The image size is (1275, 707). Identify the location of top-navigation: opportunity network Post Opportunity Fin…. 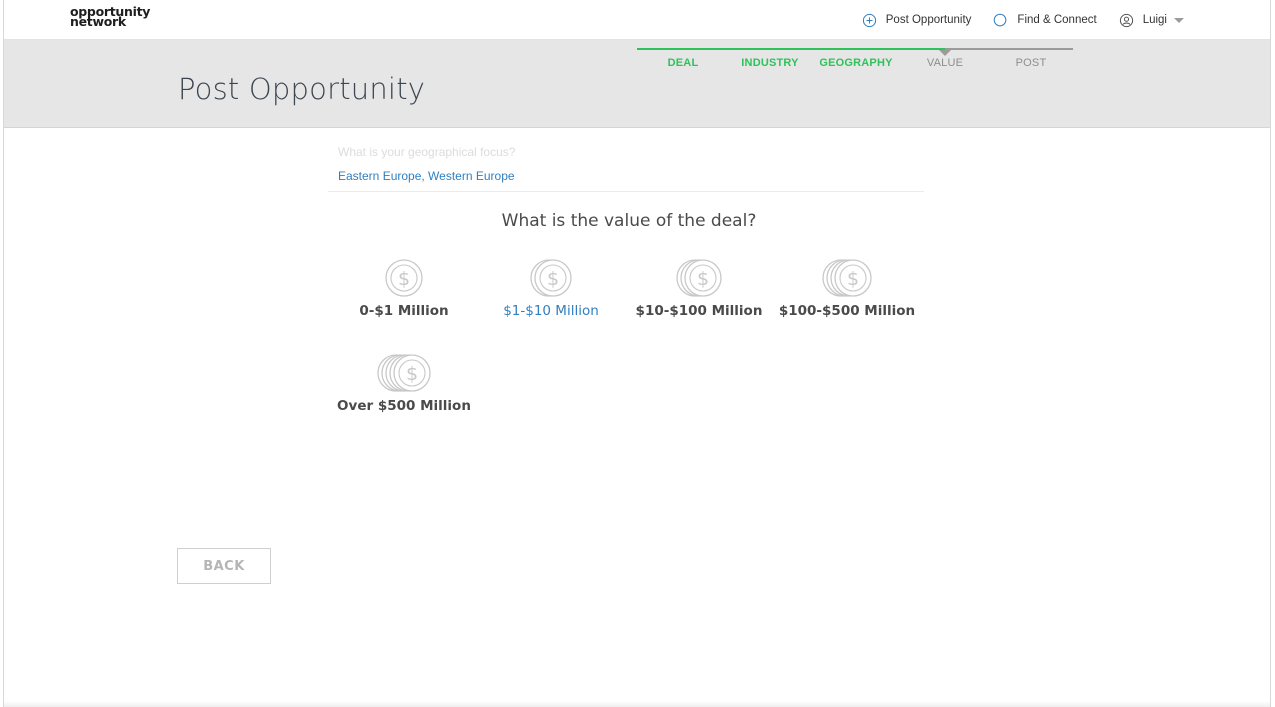
(637, 20).